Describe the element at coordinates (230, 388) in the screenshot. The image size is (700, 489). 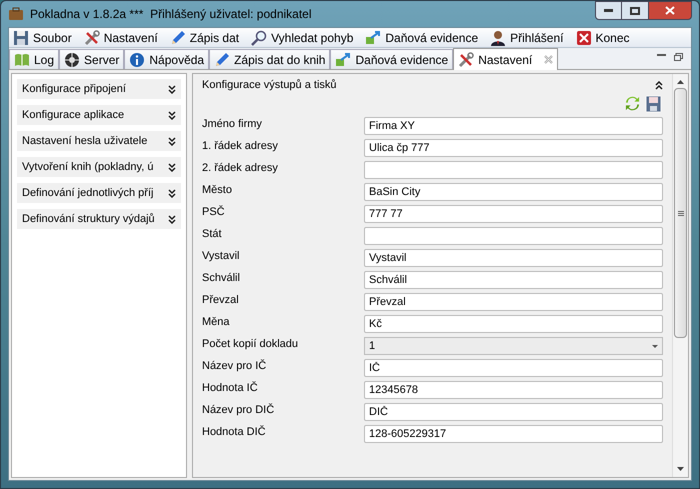
I see `field-label: Hodnota IČ` at that location.